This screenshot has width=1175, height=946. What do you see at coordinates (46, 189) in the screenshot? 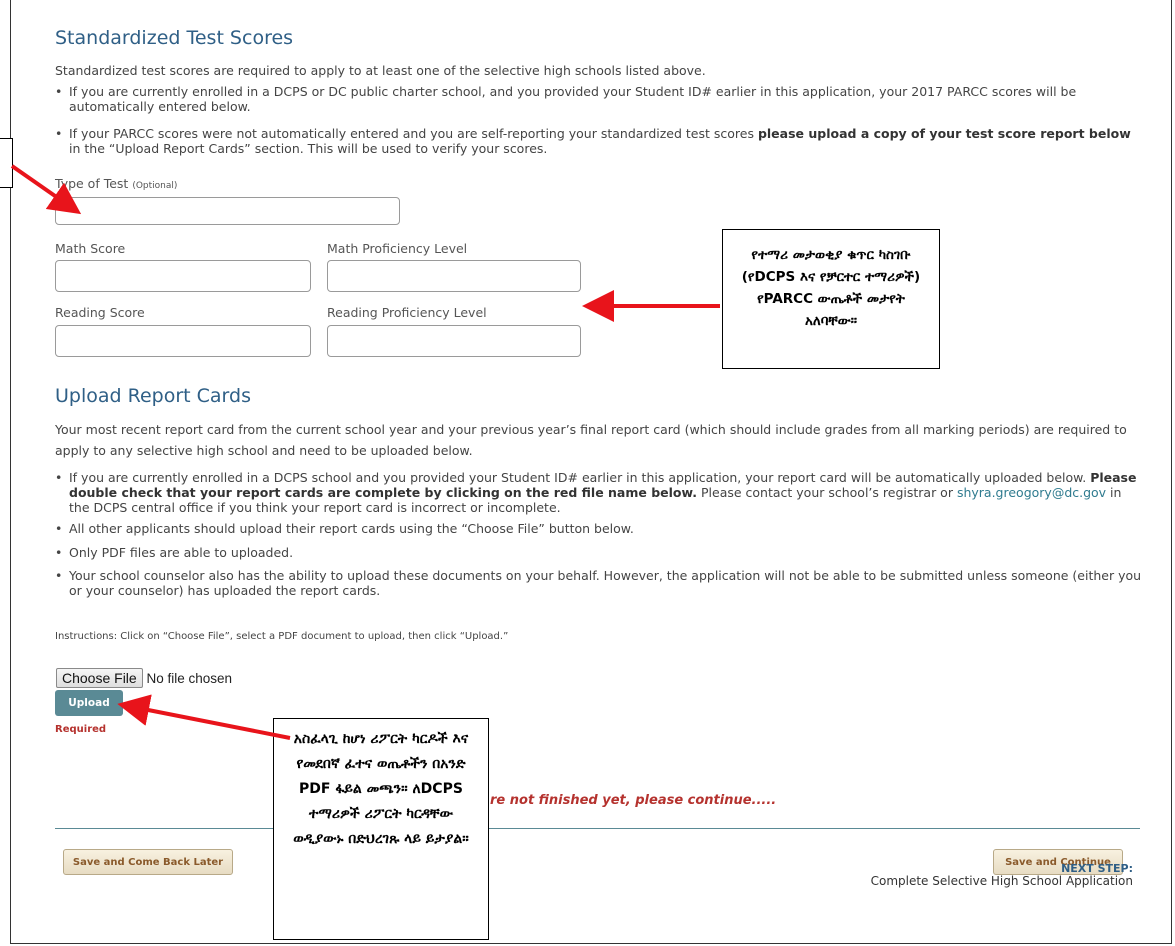
I see `arrow-to-type-of-test` at bounding box center [46, 189].